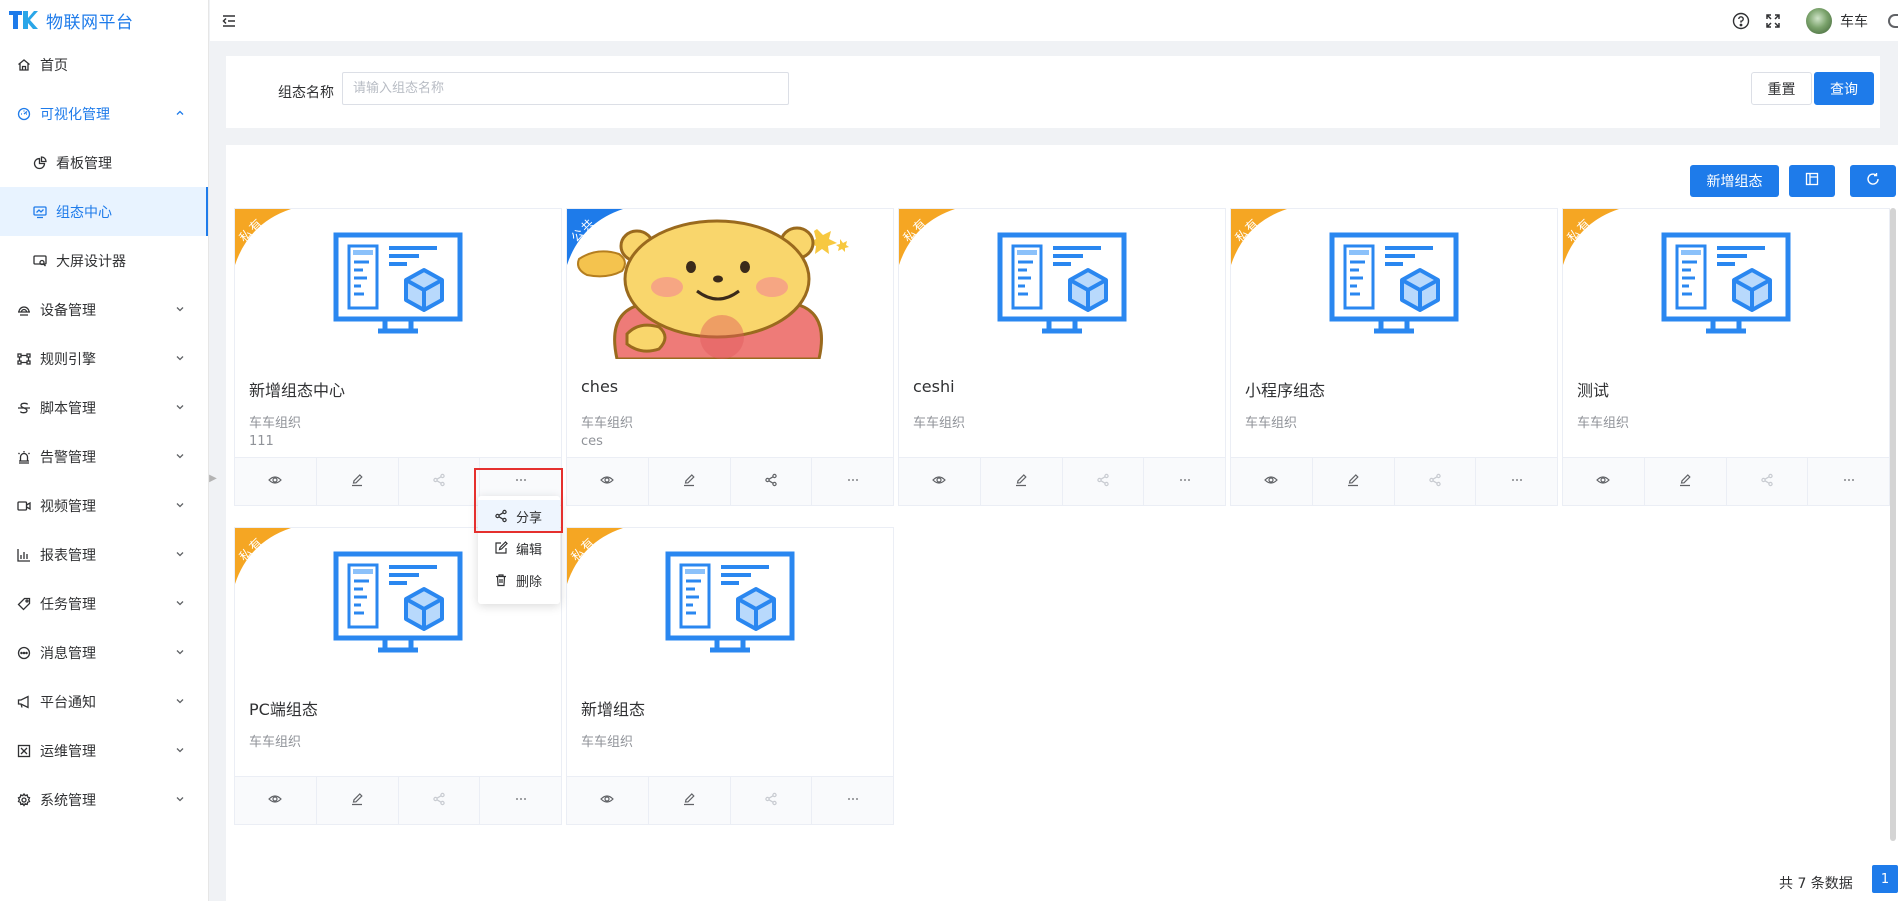 This screenshot has width=1898, height=901. What do you see at coordinates (280, 573) in the screenshot?
I see `card-badge: 私有` at bounding box center [280, 573].